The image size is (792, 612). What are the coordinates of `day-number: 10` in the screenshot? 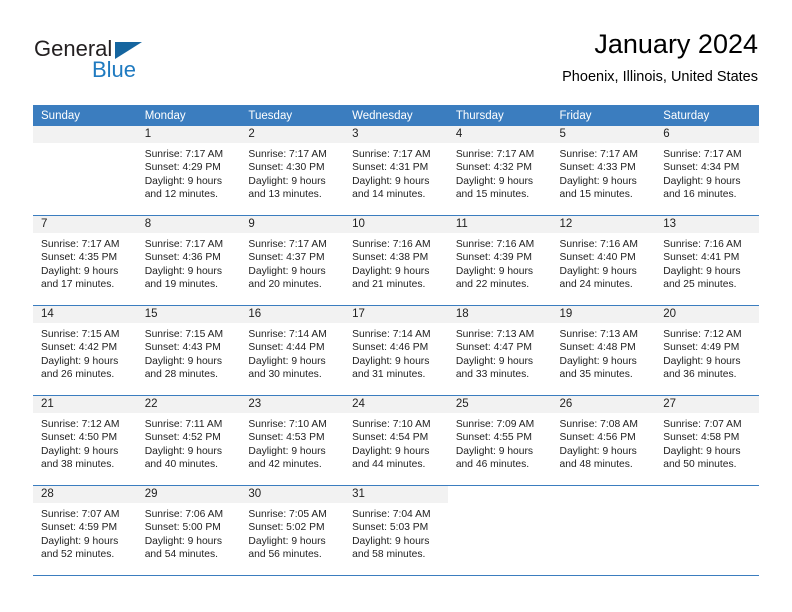 It's located at (396, 224).